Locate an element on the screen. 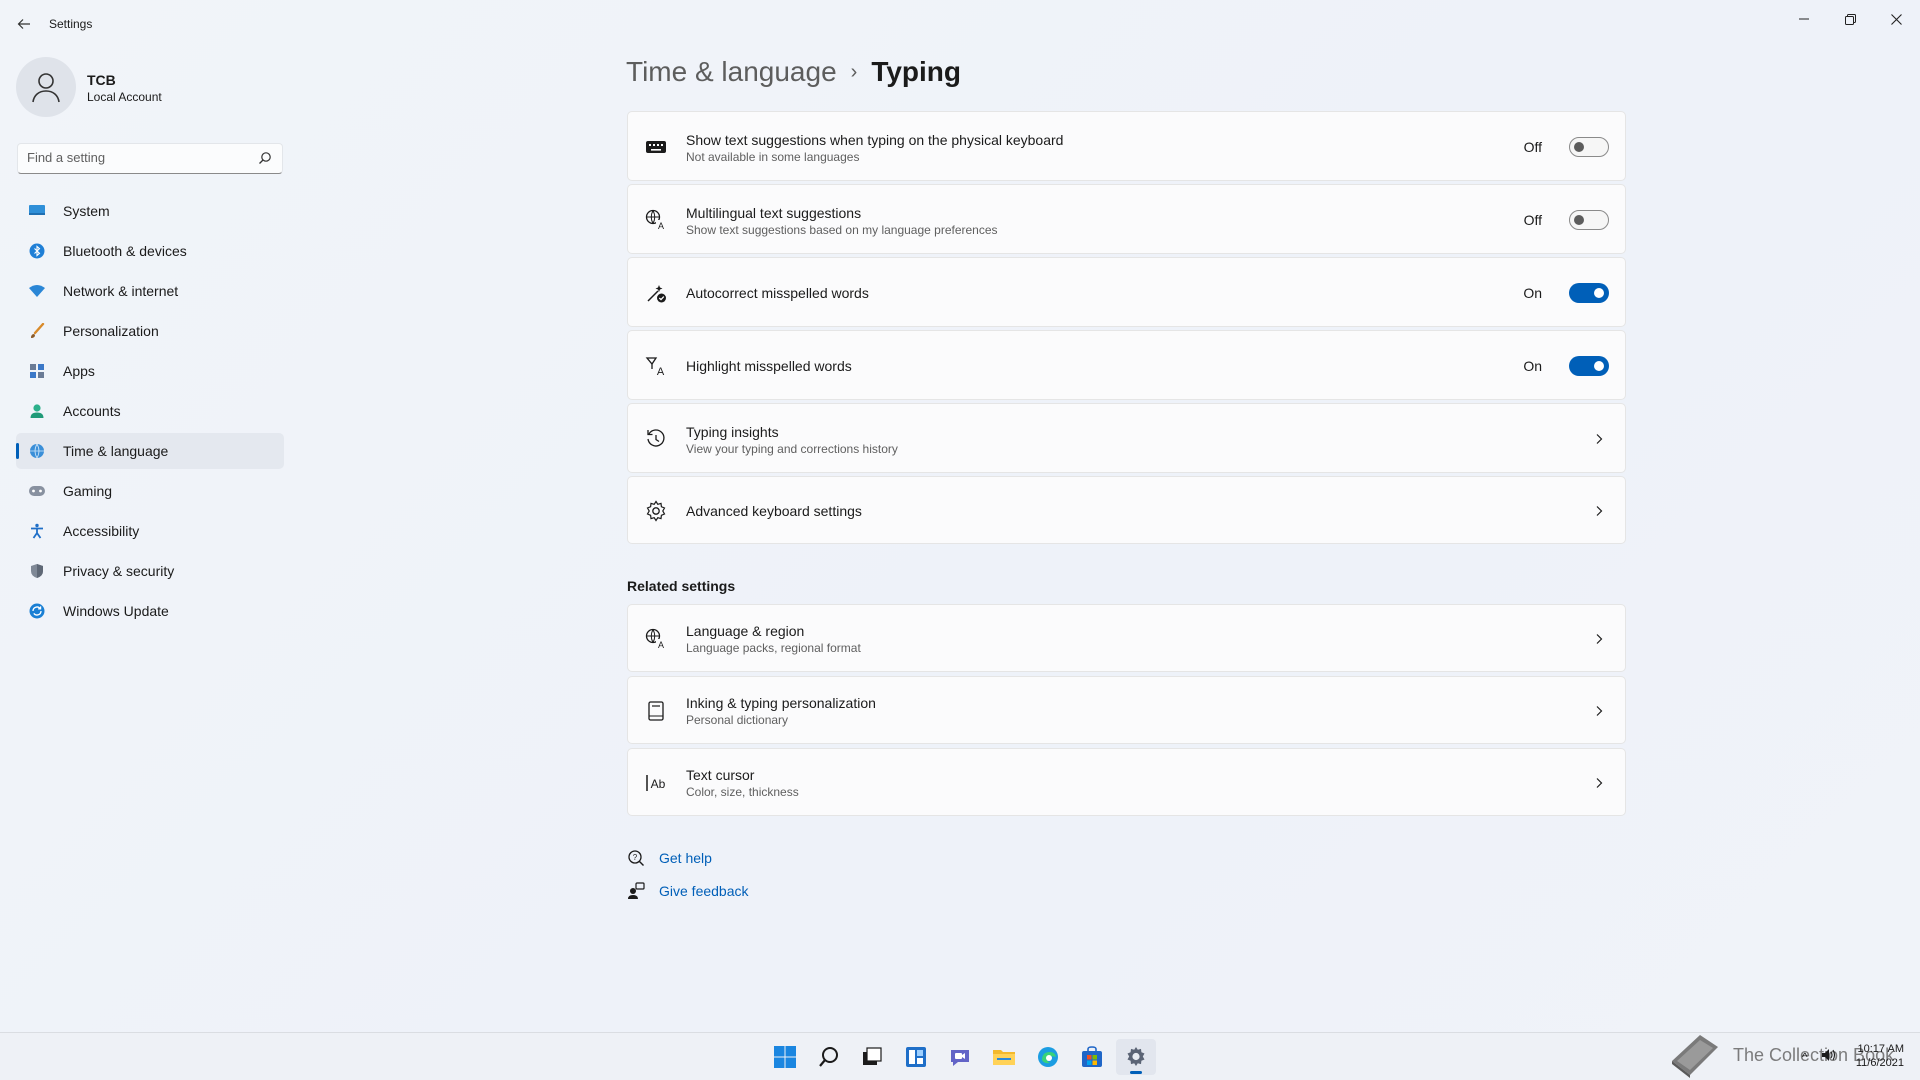  brush-icon is located at coordinates (37, 331).